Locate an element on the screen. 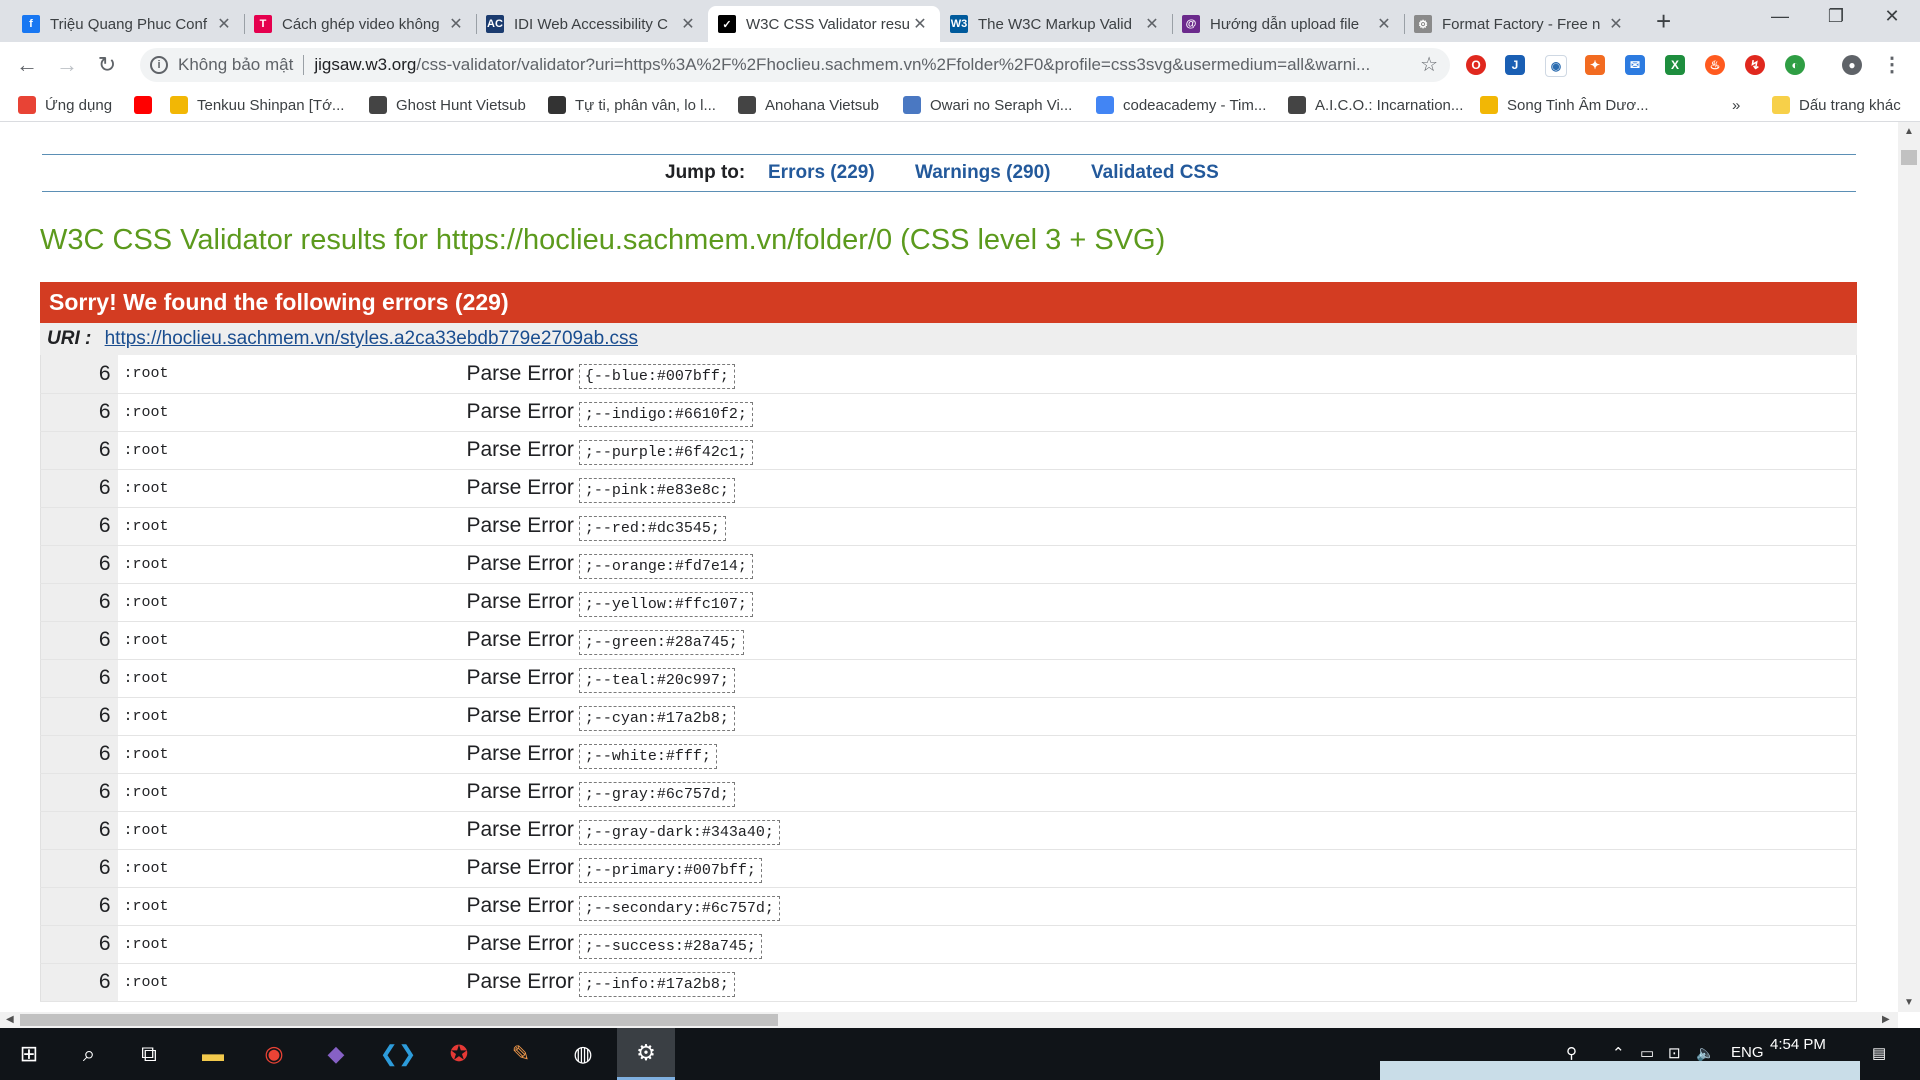 This screenshot has height=1080, width=1920. error-row: 6:root Parse Error ;--cyan:#17a2b8; is located at coordinates (948, 716).